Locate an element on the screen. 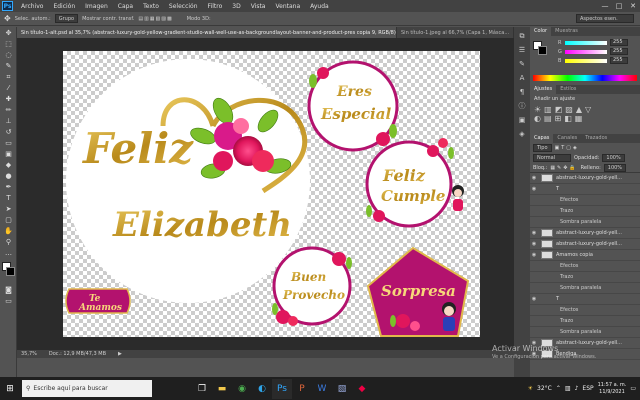  file-explorer-icon: ▬ is located at coordinates (222, 389).